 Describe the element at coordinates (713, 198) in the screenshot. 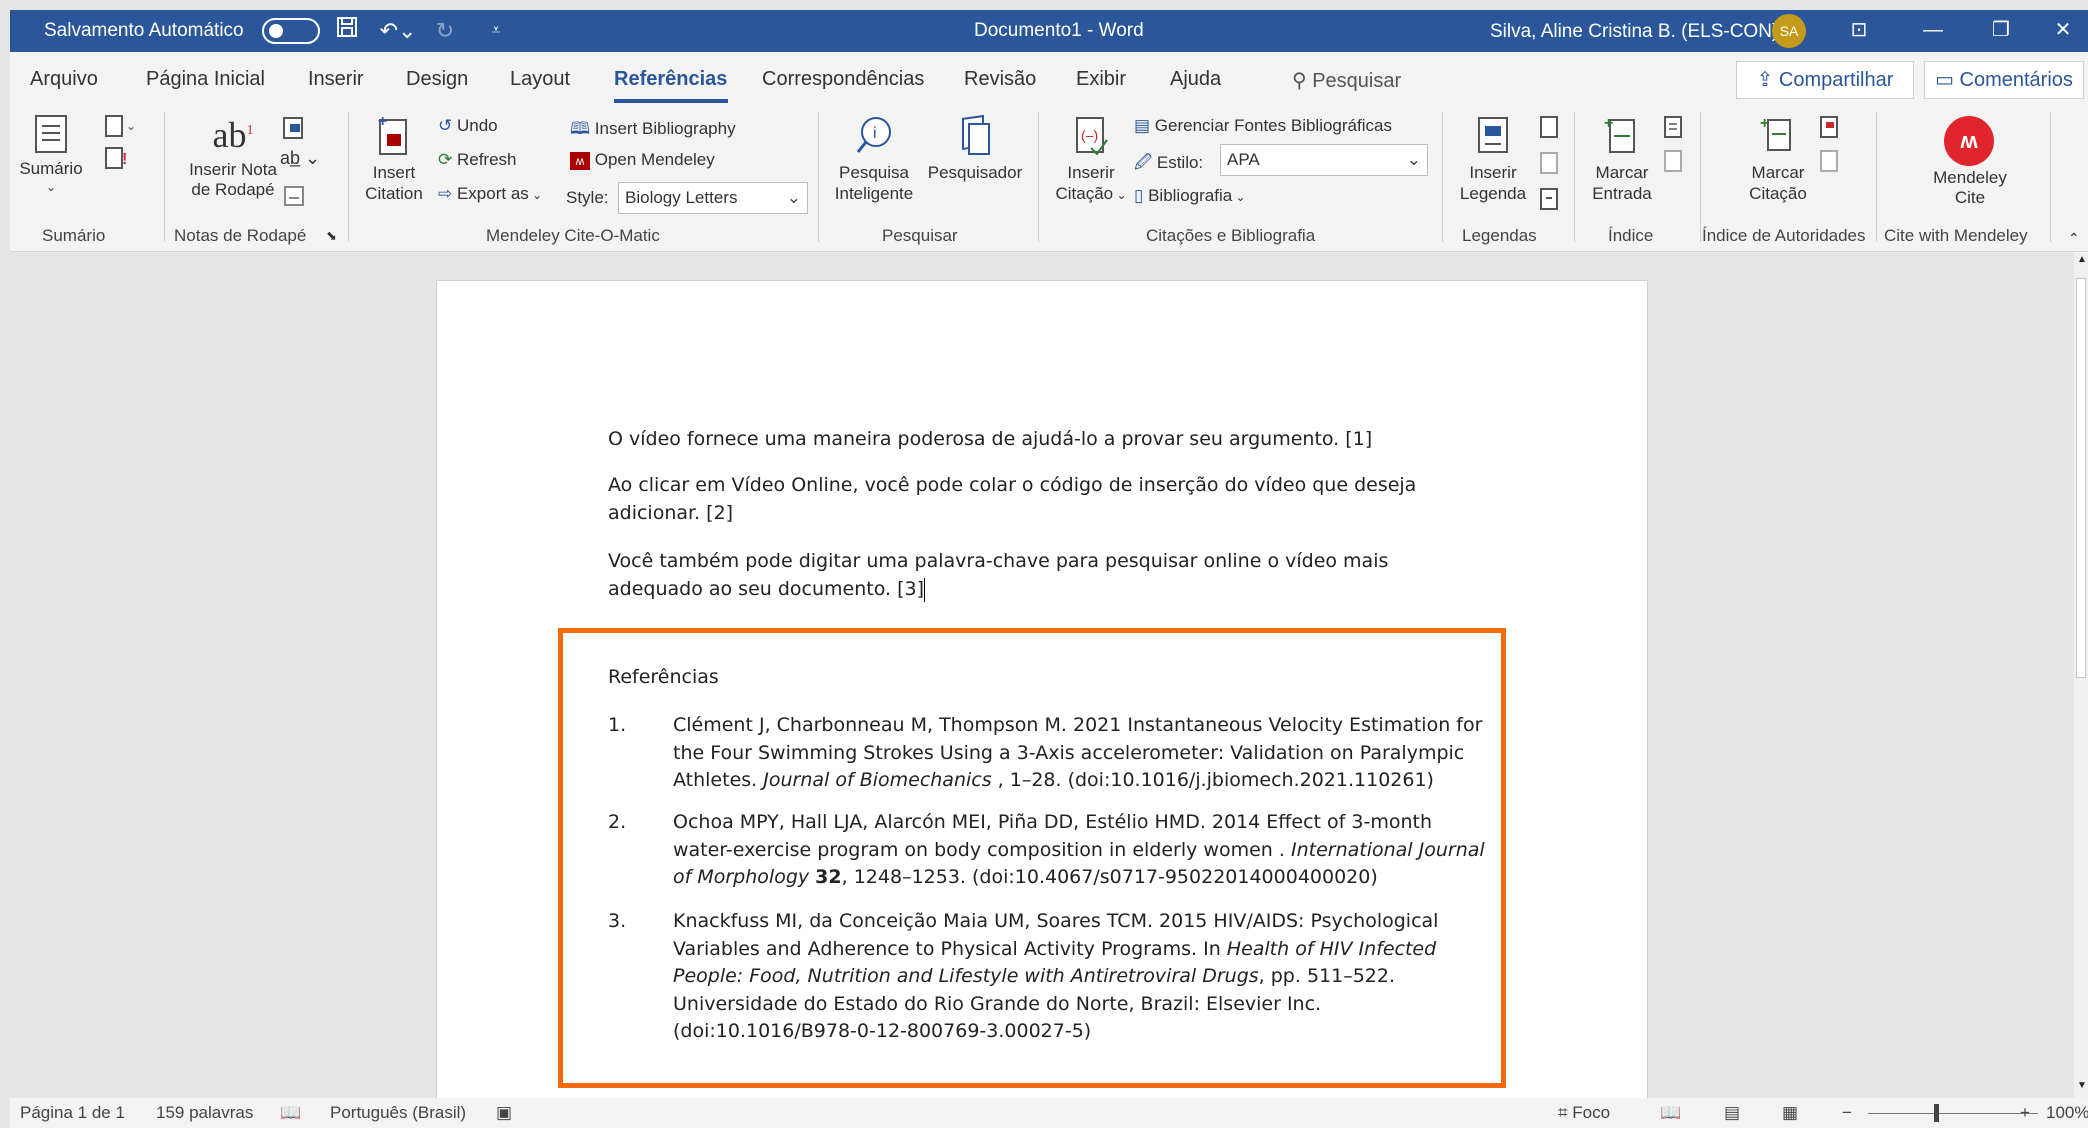

I see `mendeley-style-select: Biology Letters ⌄` at that location.